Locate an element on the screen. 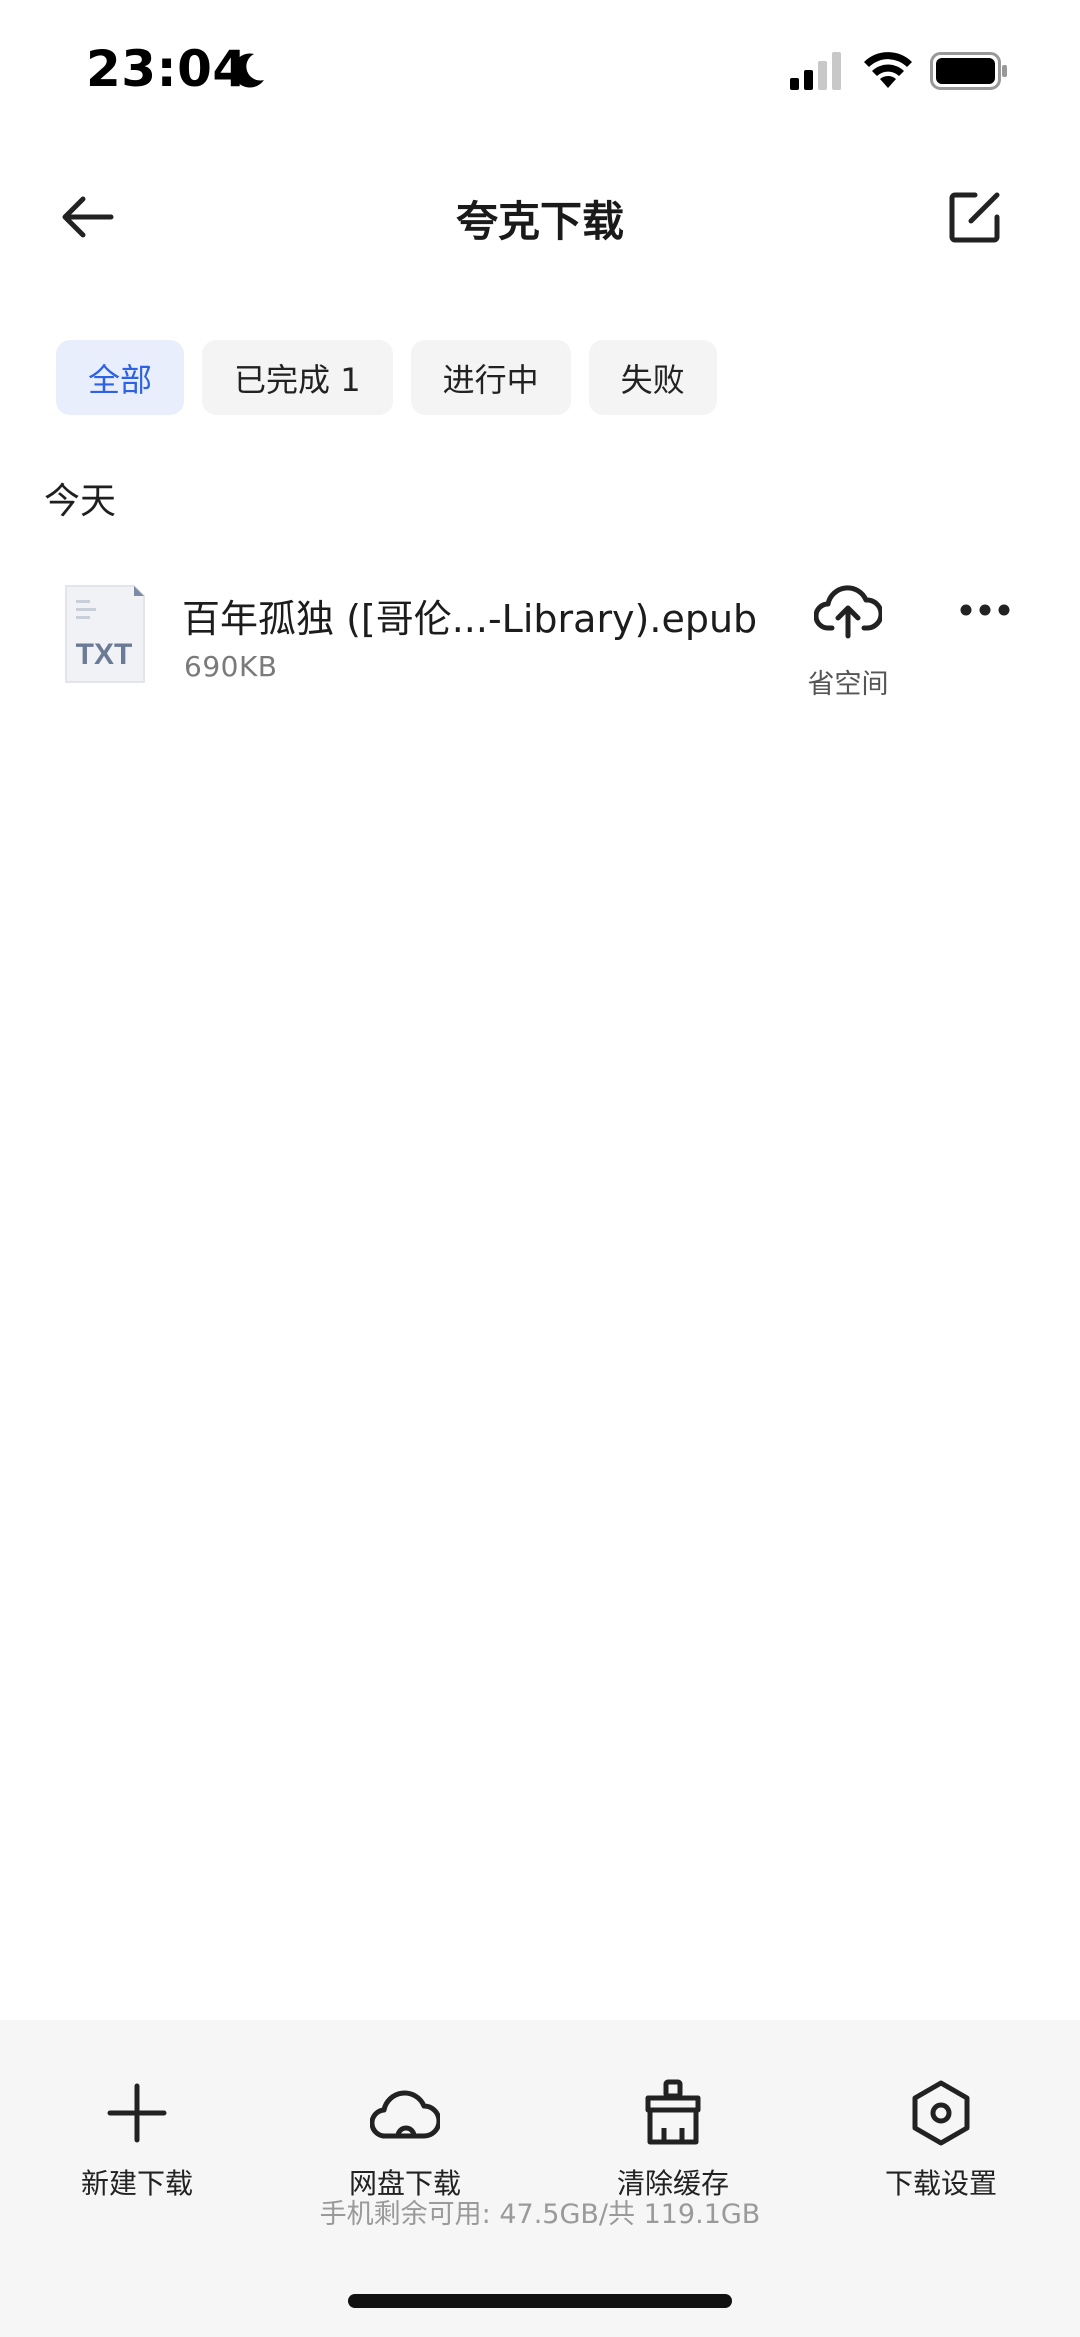  filter-tabs: 全部 已完成 1 进行中 失败 is located at coordinates (386, 377).